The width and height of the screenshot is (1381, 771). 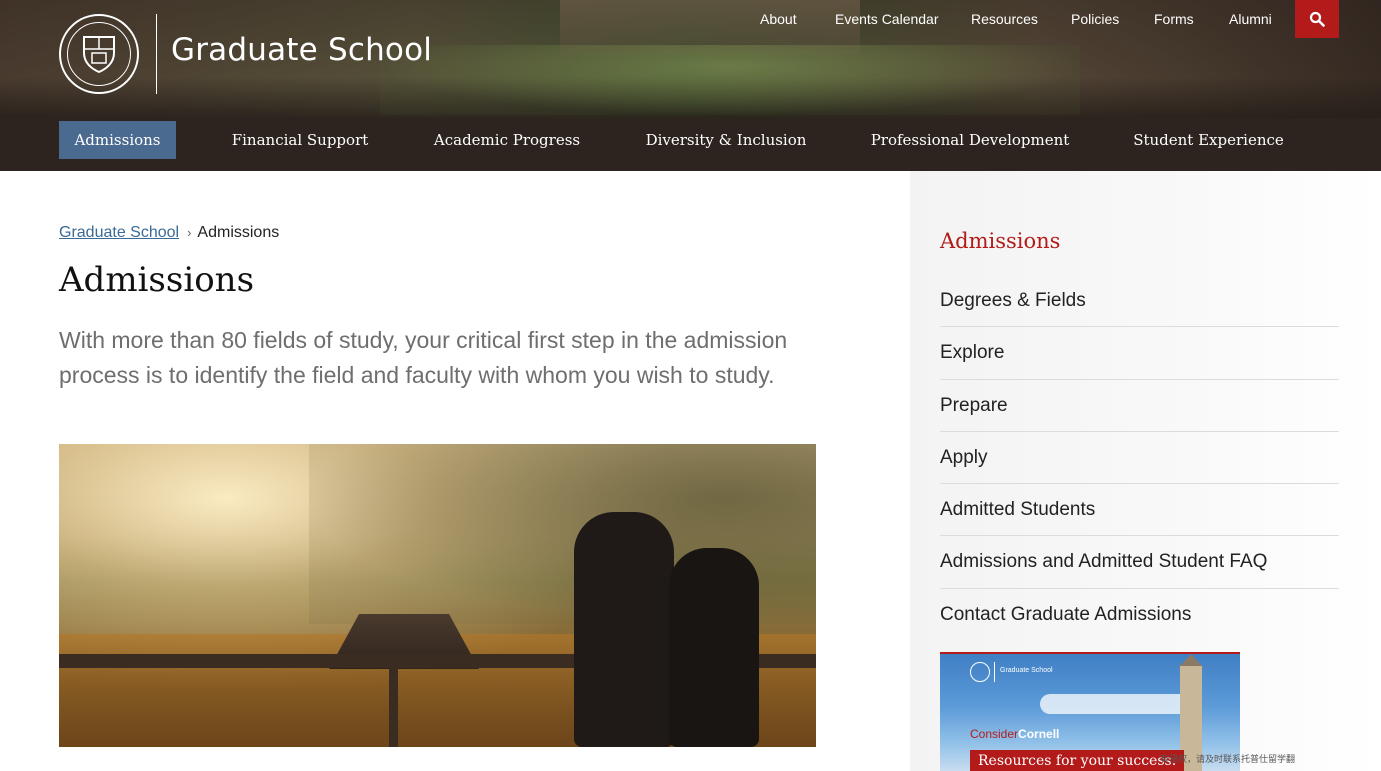 What do you see at coordinates (1139, 406) in the screenshot?
I see `sidebar-item-prepare: Prepare` at bounding box center [1139, 406].